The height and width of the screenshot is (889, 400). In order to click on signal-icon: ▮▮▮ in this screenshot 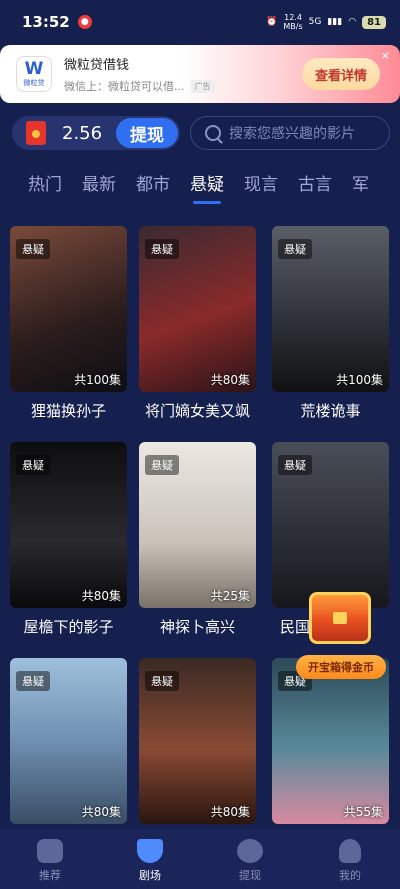, I will do `click(335, 22)`.